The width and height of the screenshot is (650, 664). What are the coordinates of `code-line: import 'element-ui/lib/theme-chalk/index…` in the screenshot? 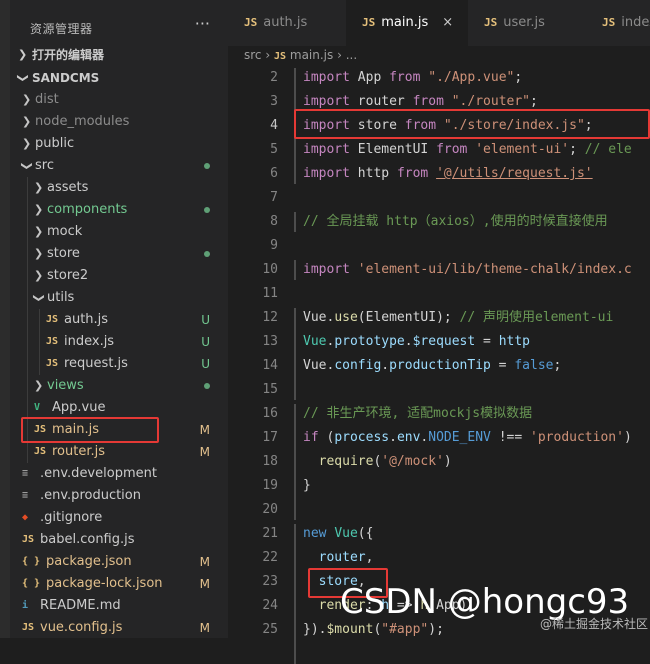 It's located at (467, 270).